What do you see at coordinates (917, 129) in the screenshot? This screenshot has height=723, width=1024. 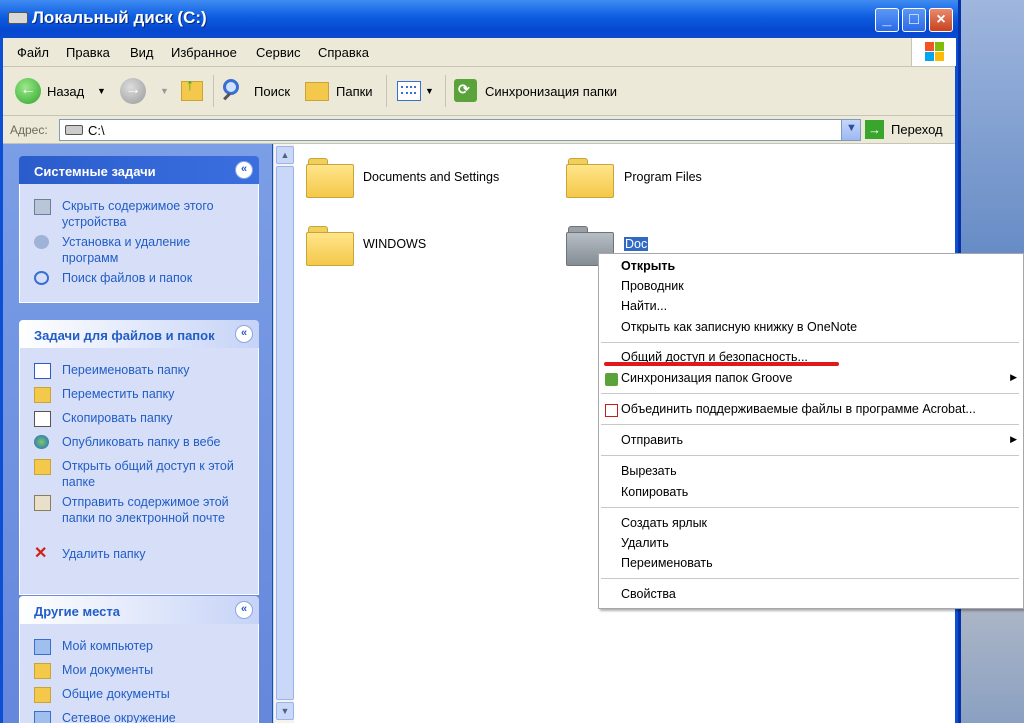 I see `go-label: Переход` at bounding box center [917, 129].